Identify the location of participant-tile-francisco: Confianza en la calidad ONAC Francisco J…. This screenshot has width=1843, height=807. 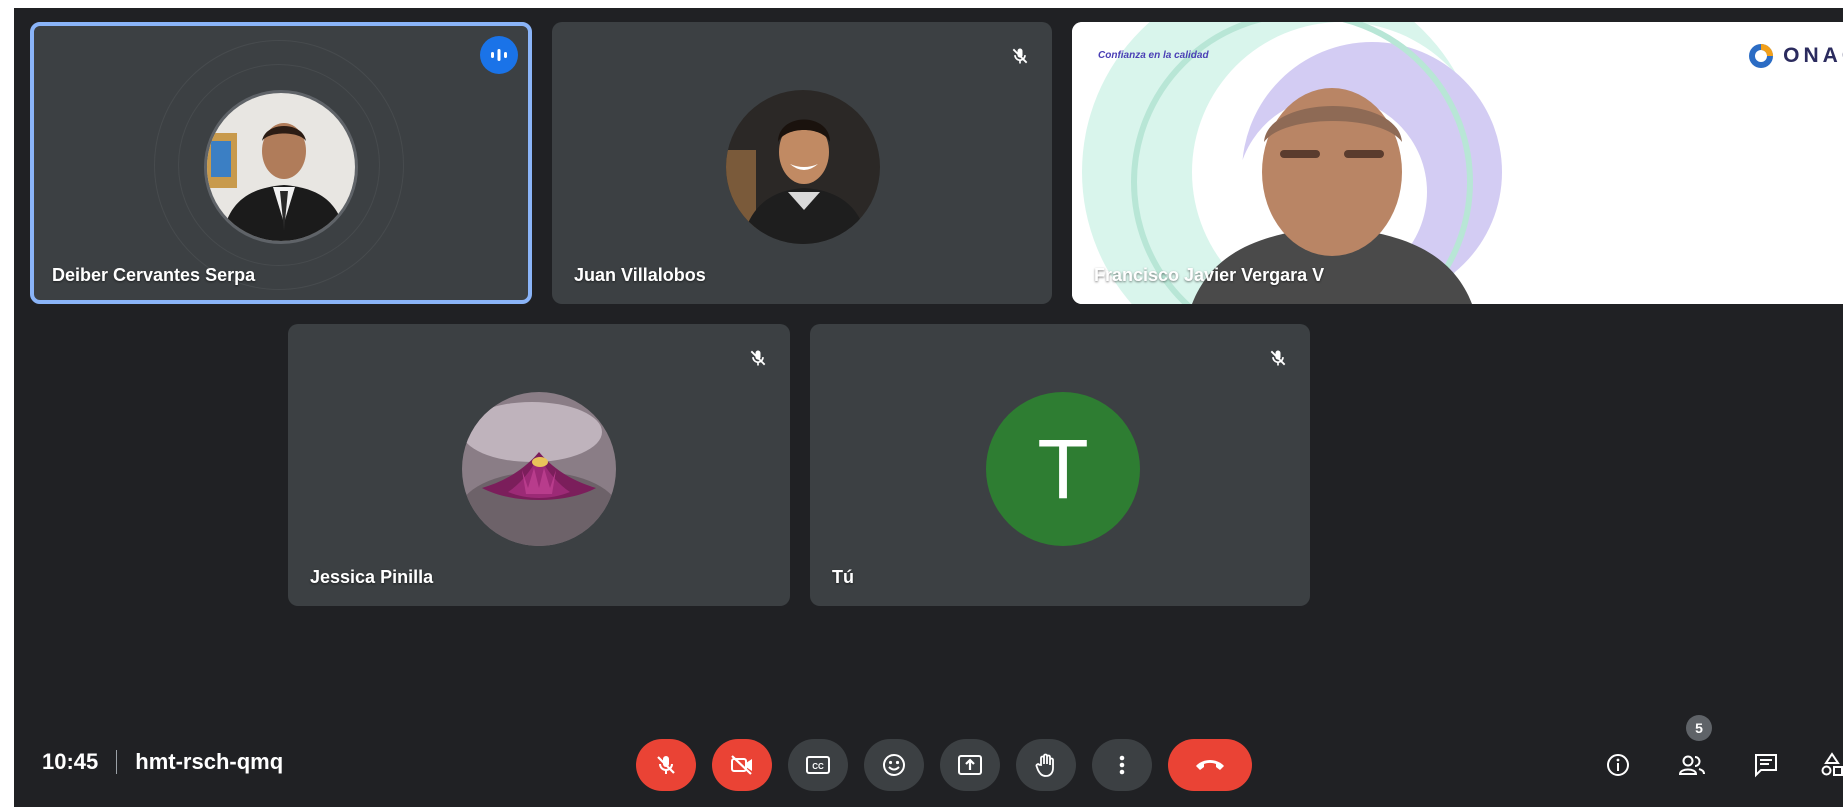
(1457, 163).